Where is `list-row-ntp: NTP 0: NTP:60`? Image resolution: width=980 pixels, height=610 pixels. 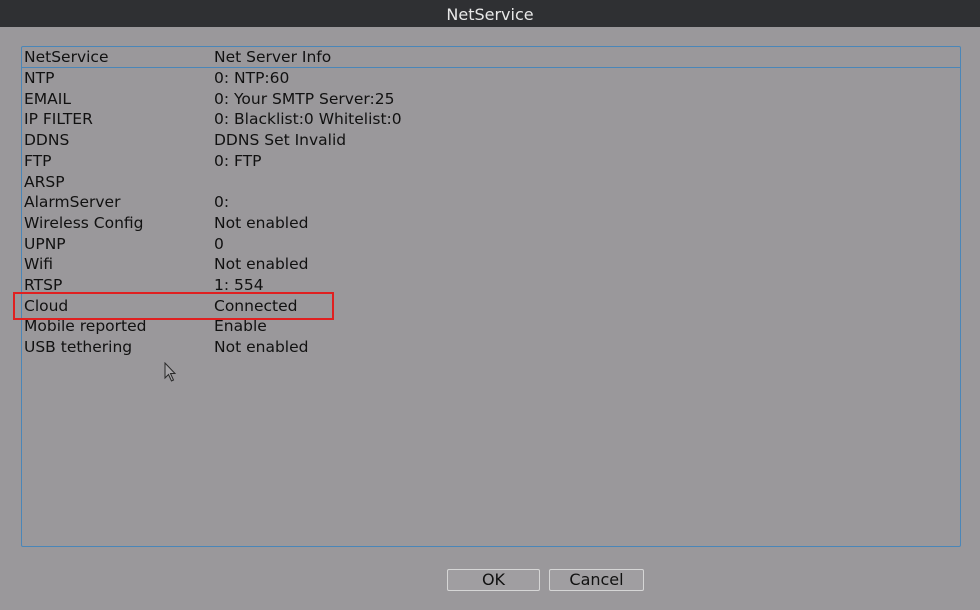 list-row-ntp: NTP 0: NTP:60 is located at coordinates (491, 78).